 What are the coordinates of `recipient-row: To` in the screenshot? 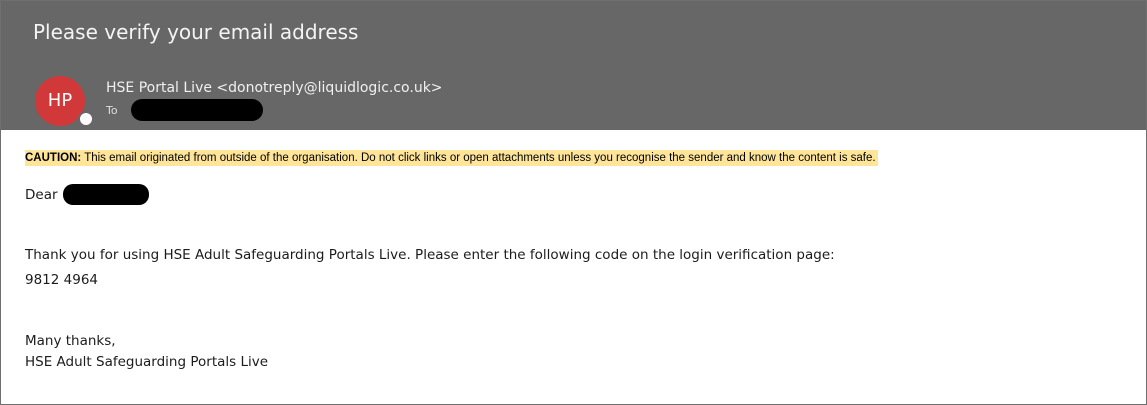 It's located at (184, 110).